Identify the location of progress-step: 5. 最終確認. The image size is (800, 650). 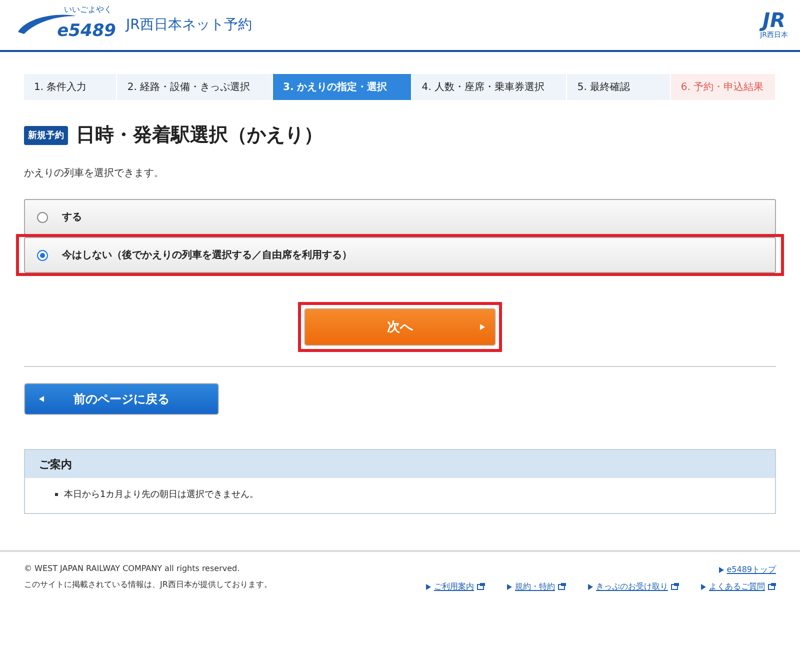
(619, 87).